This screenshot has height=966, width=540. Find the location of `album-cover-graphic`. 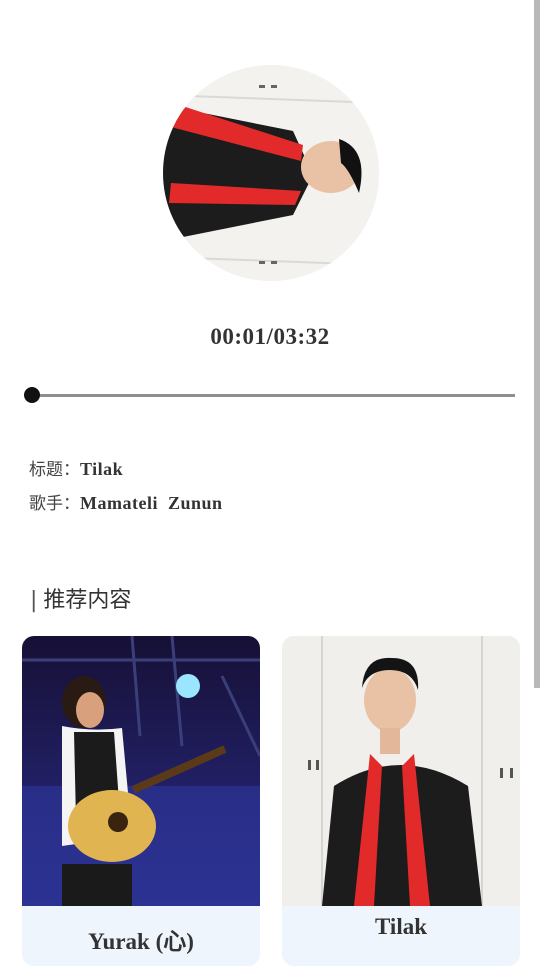

album-cover-graphic is located at coordinates (271, 173).